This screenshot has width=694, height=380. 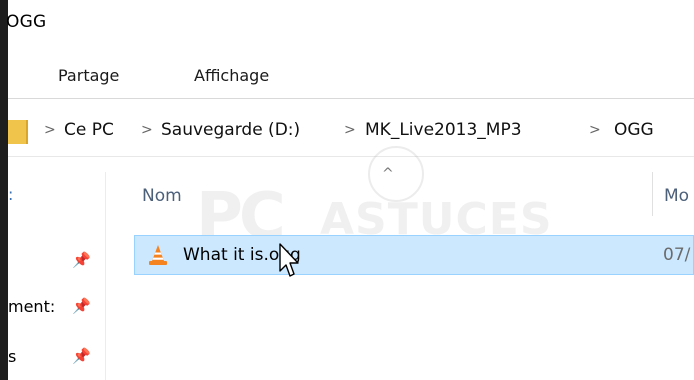 What do you see at coordinates (351, 156) in the screenshot?
I see `address-divider` at bounding box center [351, 156].